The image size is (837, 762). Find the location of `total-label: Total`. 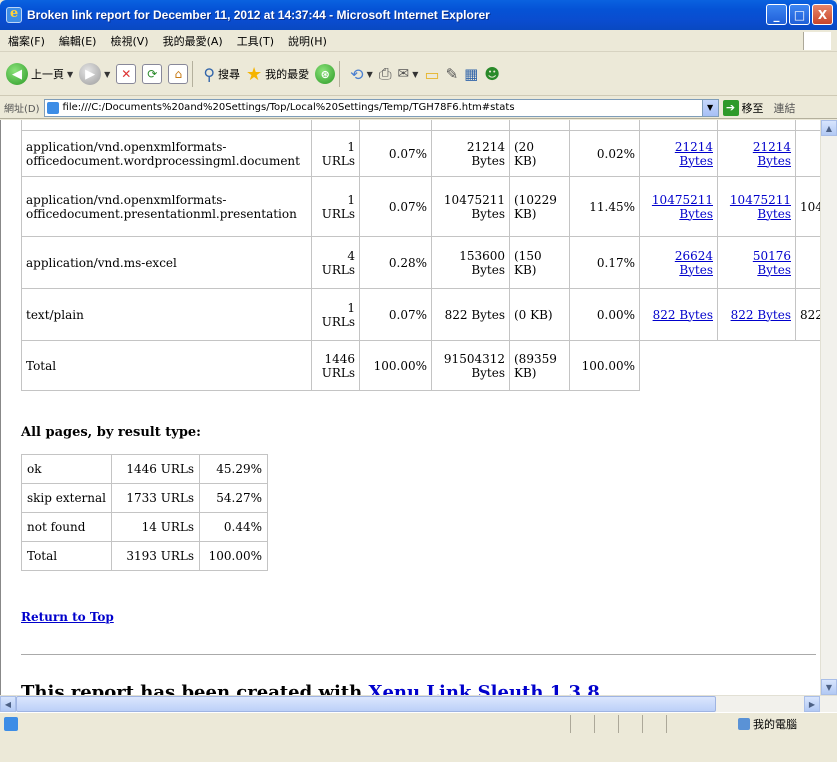

total-label: Total is located at coordinates (166, 365).